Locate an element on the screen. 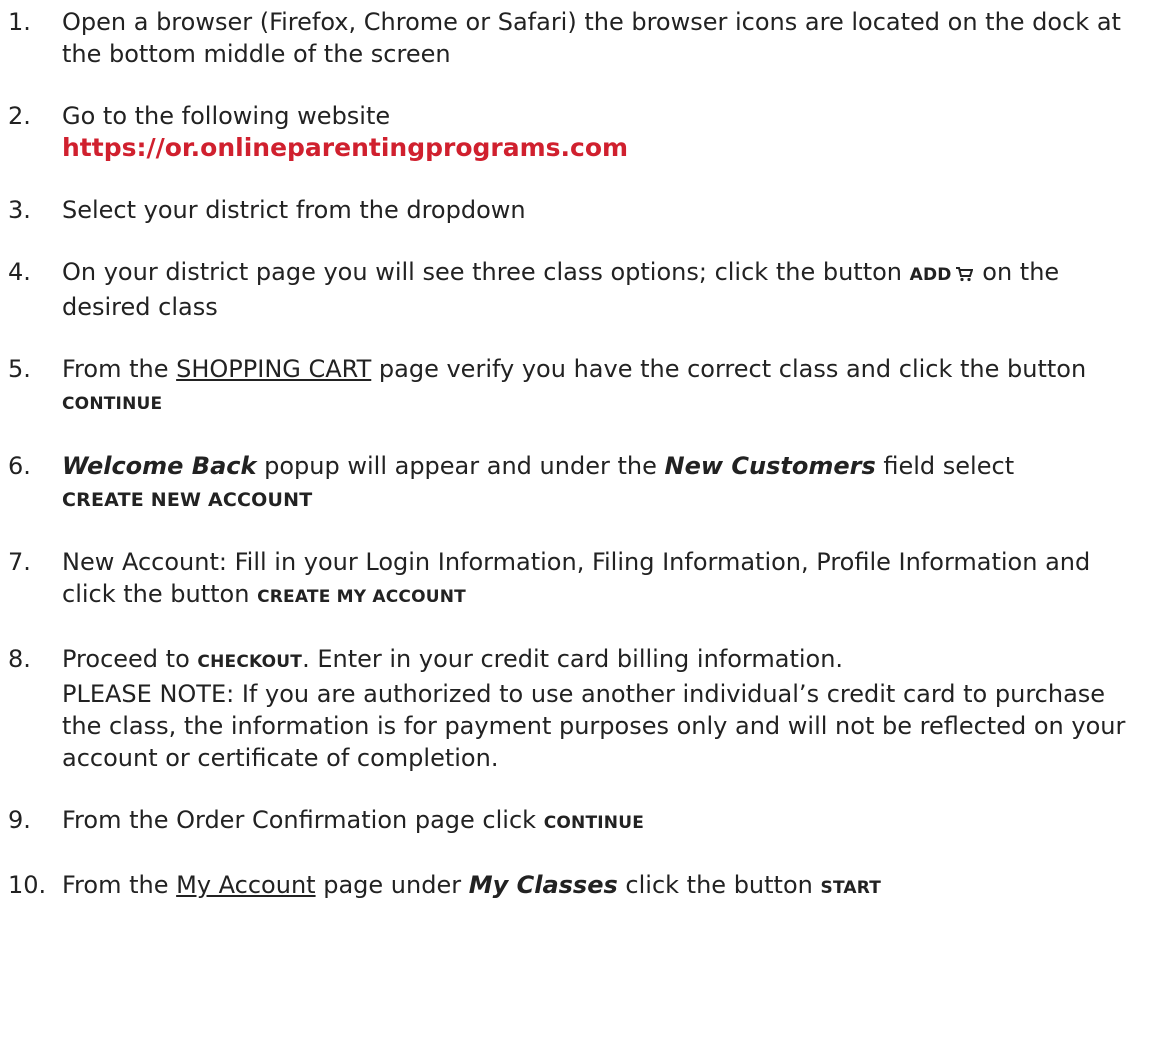 The image size is (1166, 1046). step-text: Go to the following website is located at coordinates (226, 116).